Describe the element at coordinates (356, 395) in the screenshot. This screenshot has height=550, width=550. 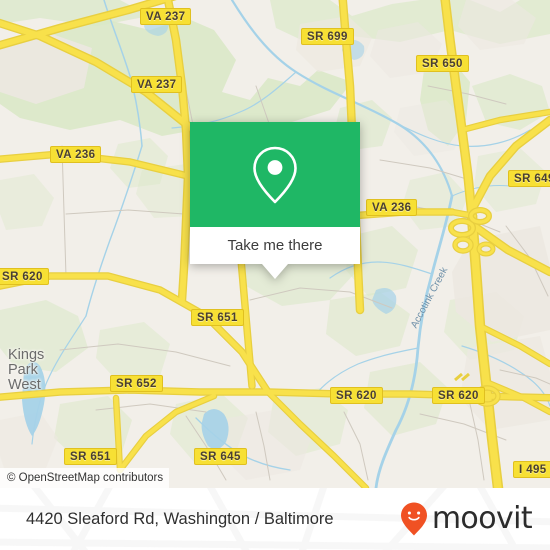
I see `road-shield-sr-620-center: SR 620` at that location.